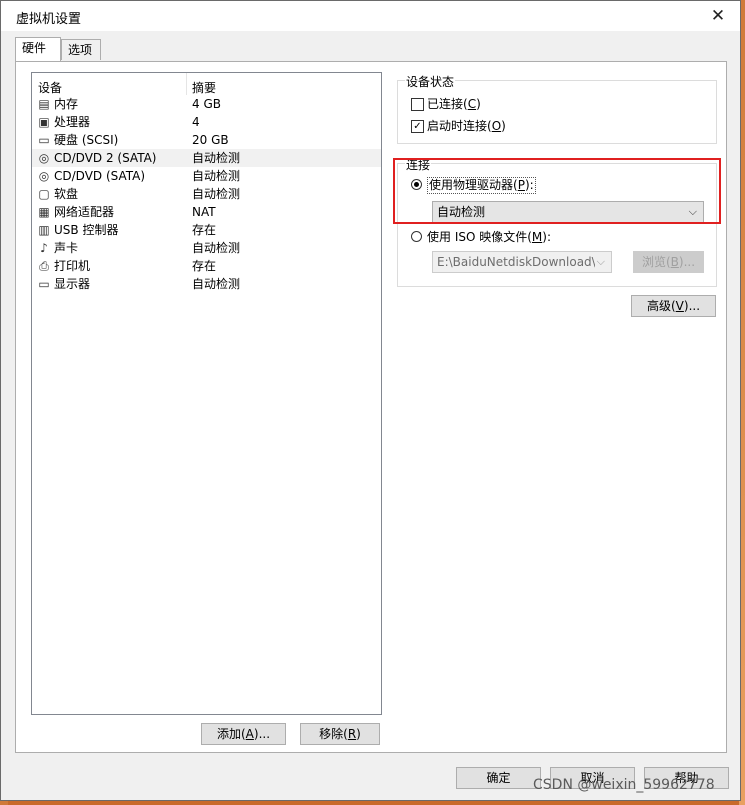 This screenshot has height=805, width=745. I want to click on device-summary: NAT, so click(204, 212).